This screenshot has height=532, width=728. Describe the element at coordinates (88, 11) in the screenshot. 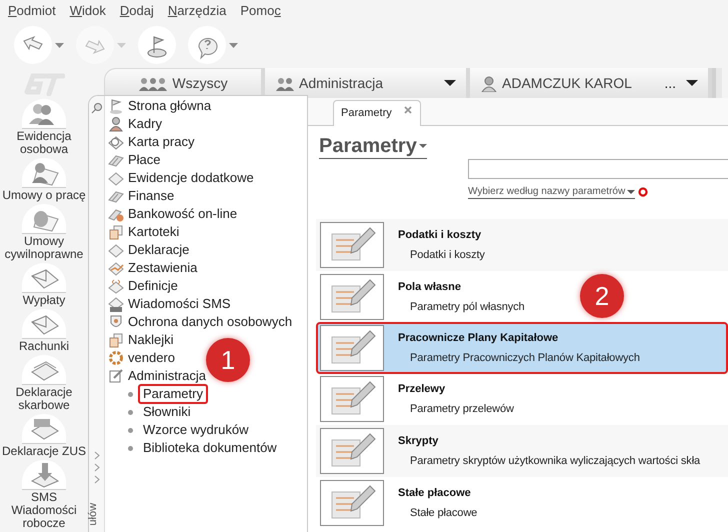

I see `menu-item: Widok` at that location.